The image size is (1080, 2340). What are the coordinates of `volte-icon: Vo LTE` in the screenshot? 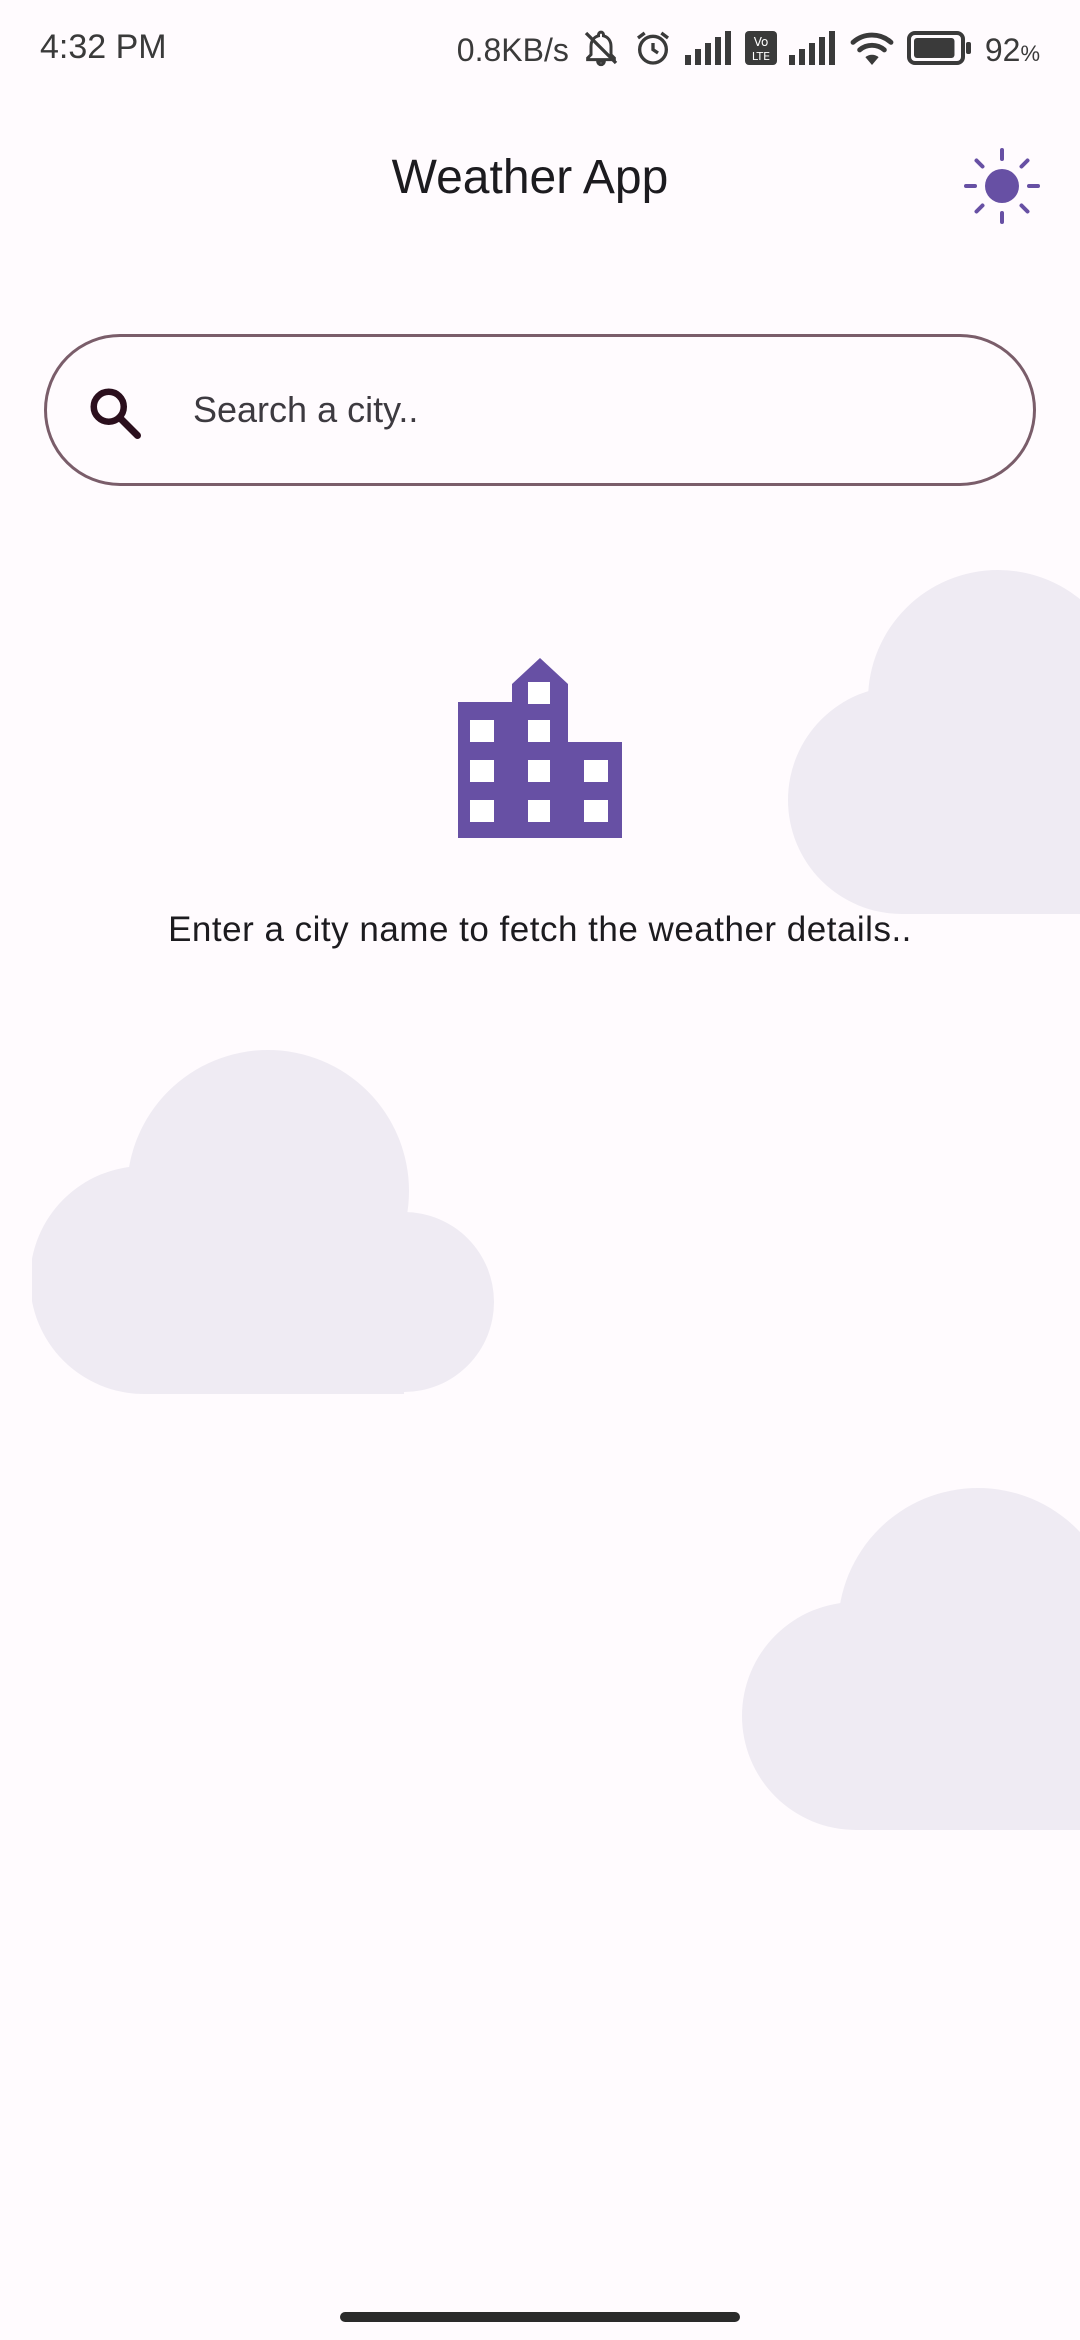 It's located at (760, 50).